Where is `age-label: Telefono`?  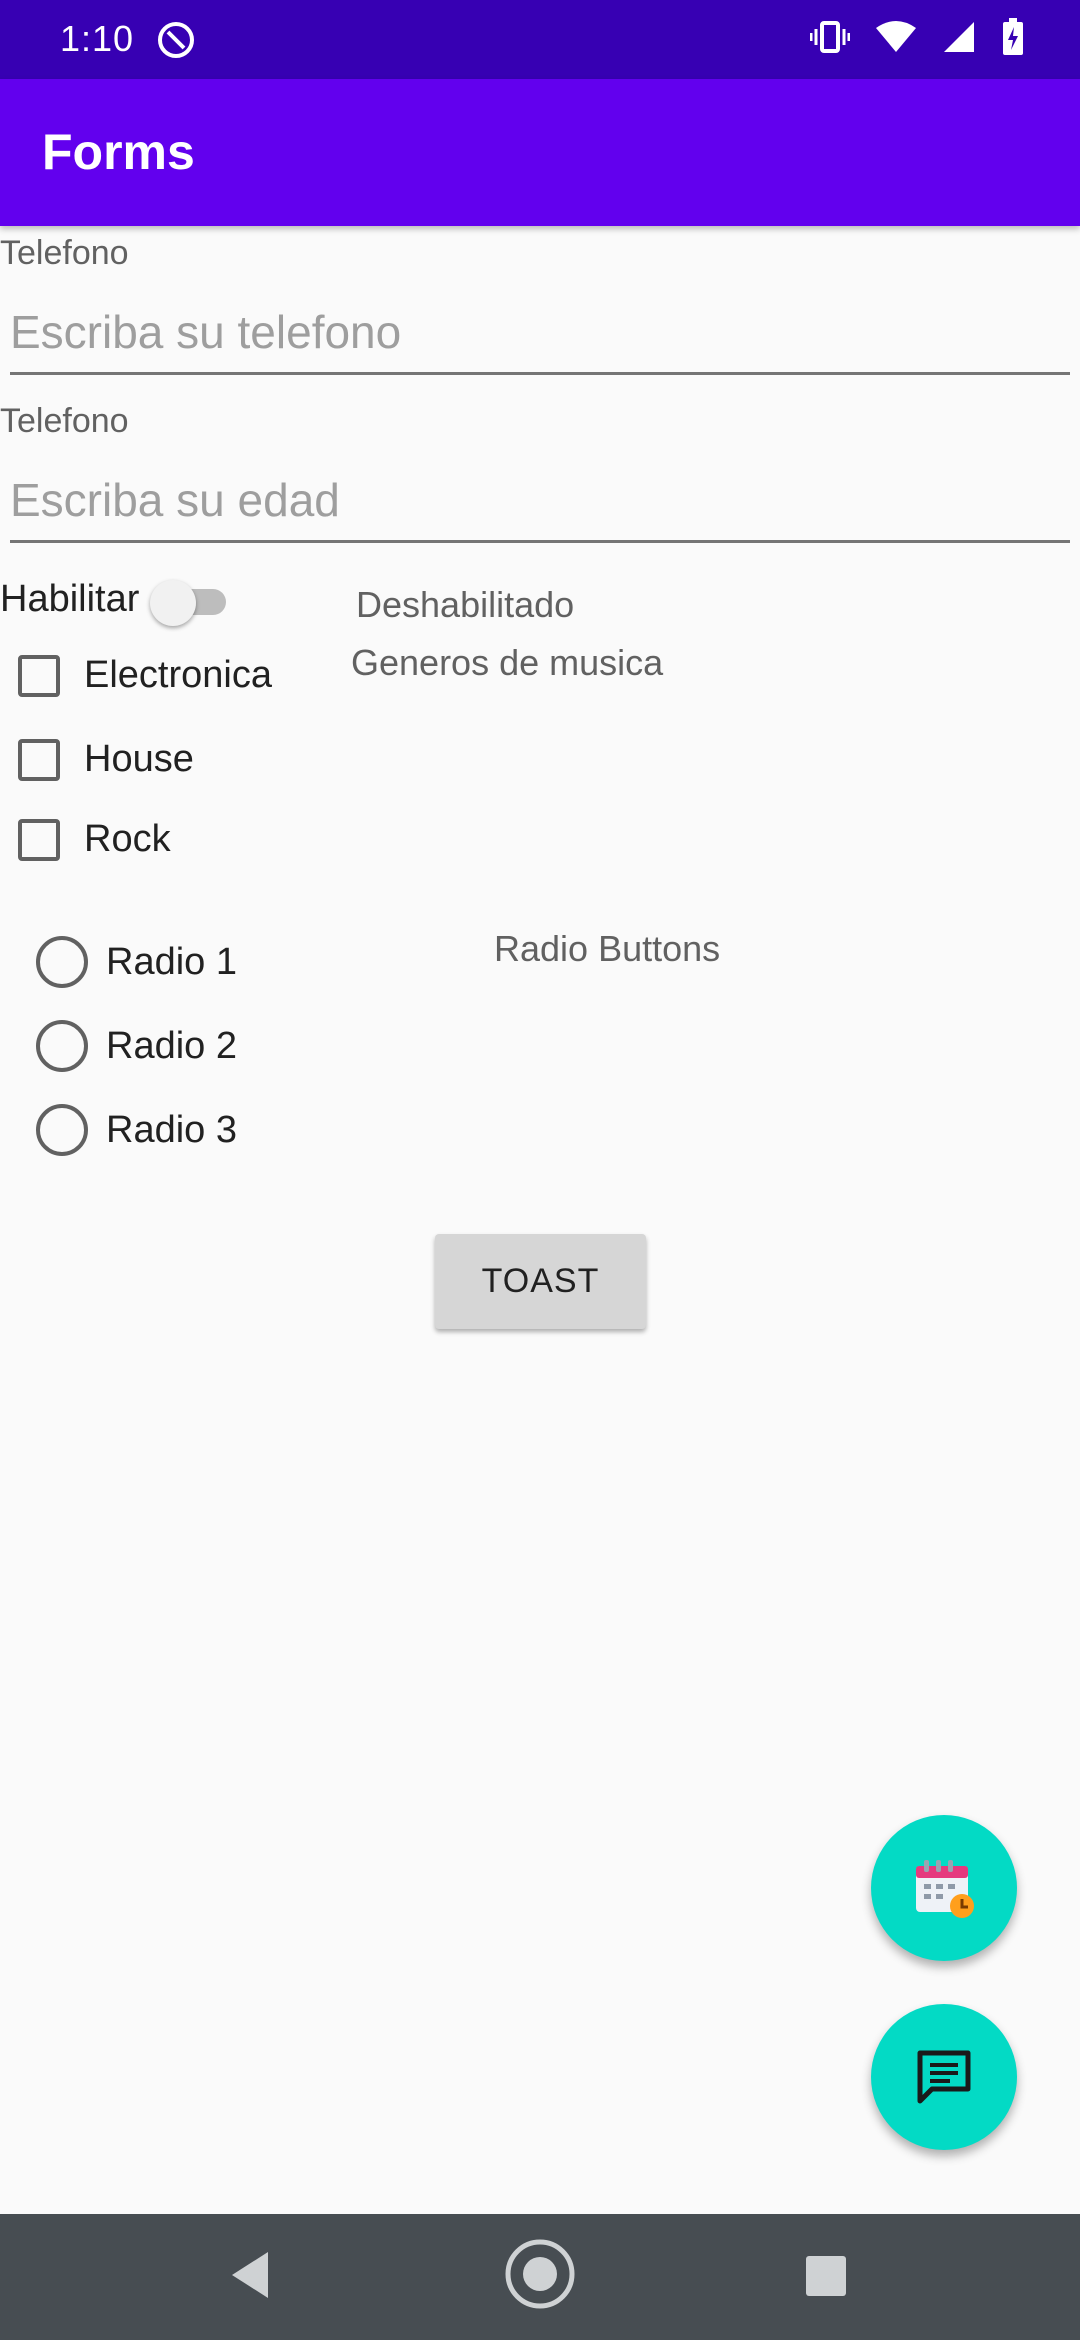 age-label: Telefono is located at coordinates (64, 421).